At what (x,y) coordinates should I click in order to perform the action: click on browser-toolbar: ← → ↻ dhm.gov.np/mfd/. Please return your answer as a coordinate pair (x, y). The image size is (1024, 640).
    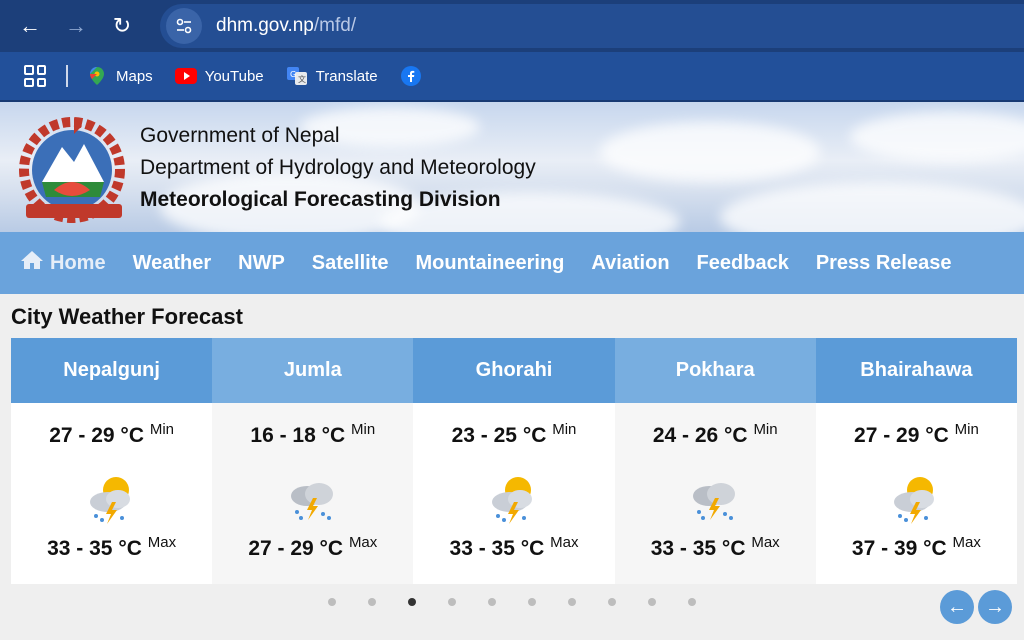
    Looking at the image, I should click on (512, 26).